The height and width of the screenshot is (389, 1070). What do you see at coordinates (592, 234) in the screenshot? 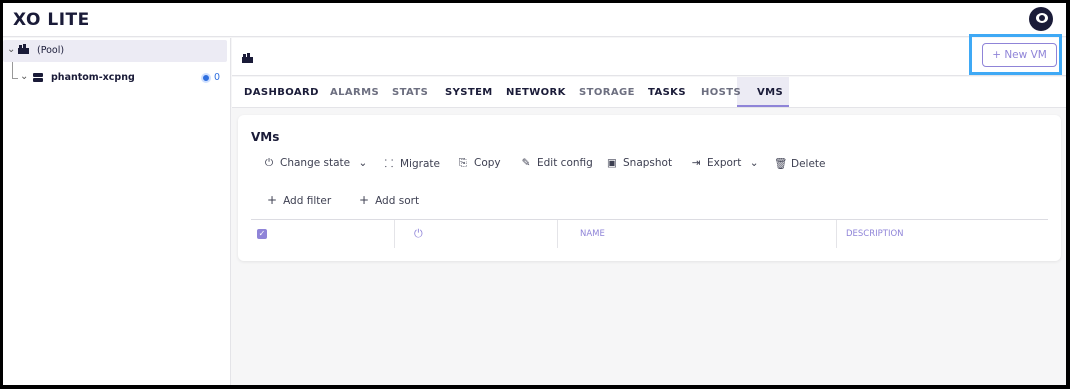
I see `name-column-header: NAME` at bounding box center [592, 234].